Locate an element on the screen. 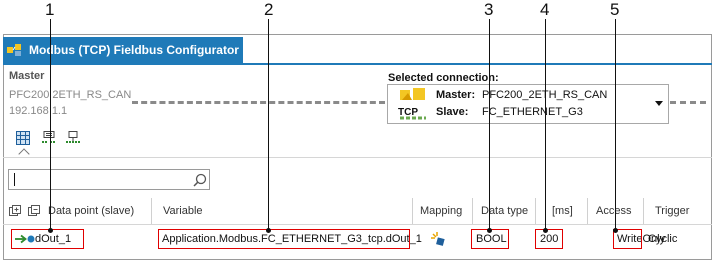 This screenshot has width=715, height=263. collapse-all-icon is located at coordinates (34, 211).